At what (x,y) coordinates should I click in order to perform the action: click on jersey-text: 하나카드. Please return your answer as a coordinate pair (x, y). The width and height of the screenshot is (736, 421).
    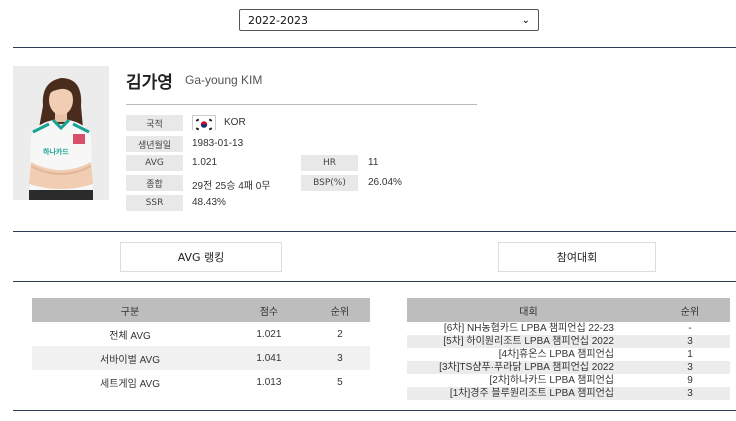
    Looking at the image, I should click on (56, 152).